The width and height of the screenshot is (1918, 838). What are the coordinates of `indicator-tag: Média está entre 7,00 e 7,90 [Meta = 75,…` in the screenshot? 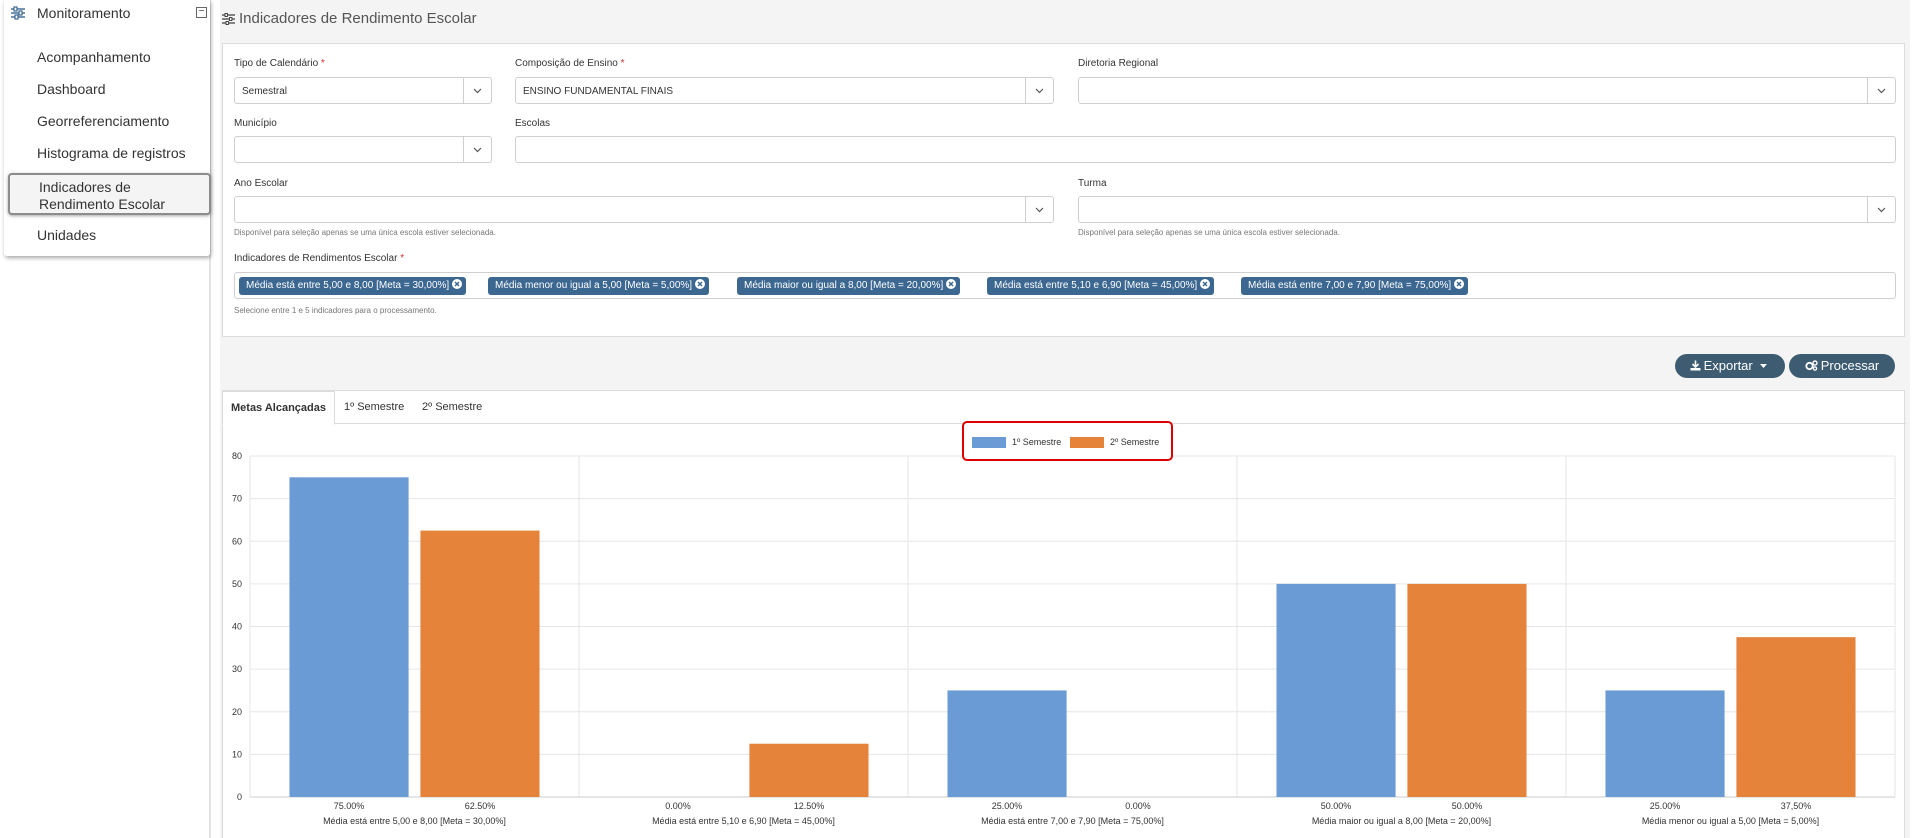 It's located at (1355, 286).